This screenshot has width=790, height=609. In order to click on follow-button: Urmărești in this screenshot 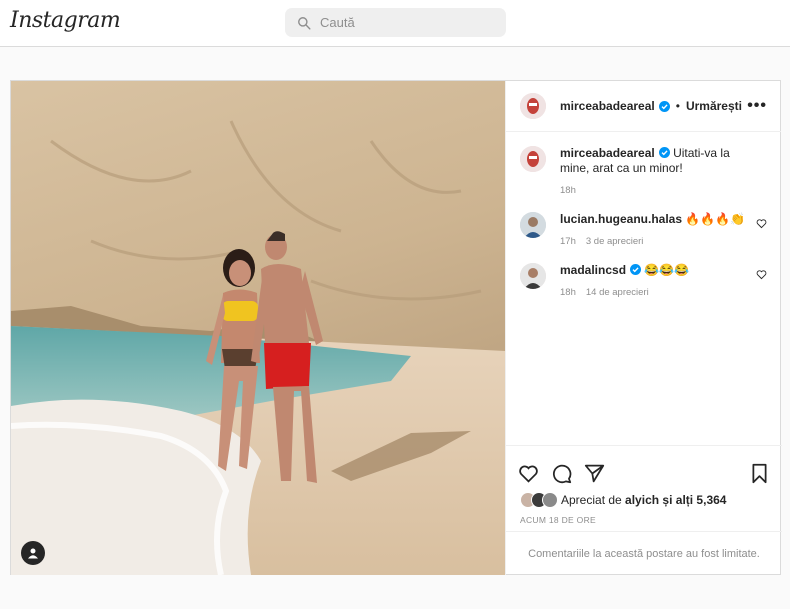, I will do `click(714, 106)`.